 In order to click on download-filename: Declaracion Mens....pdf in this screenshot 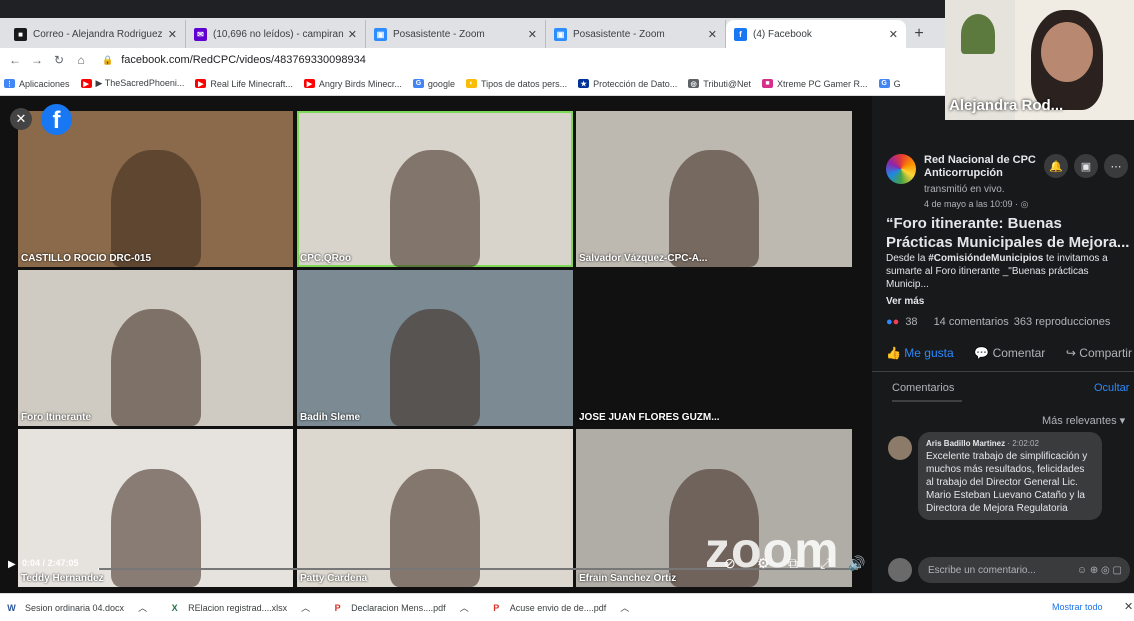, I will do `click(398, 607)`.